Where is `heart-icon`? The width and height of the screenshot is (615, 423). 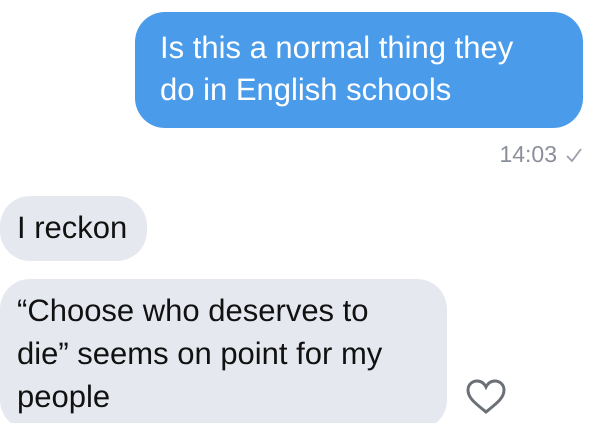 heart-icon is located at coordinates (486, 397).